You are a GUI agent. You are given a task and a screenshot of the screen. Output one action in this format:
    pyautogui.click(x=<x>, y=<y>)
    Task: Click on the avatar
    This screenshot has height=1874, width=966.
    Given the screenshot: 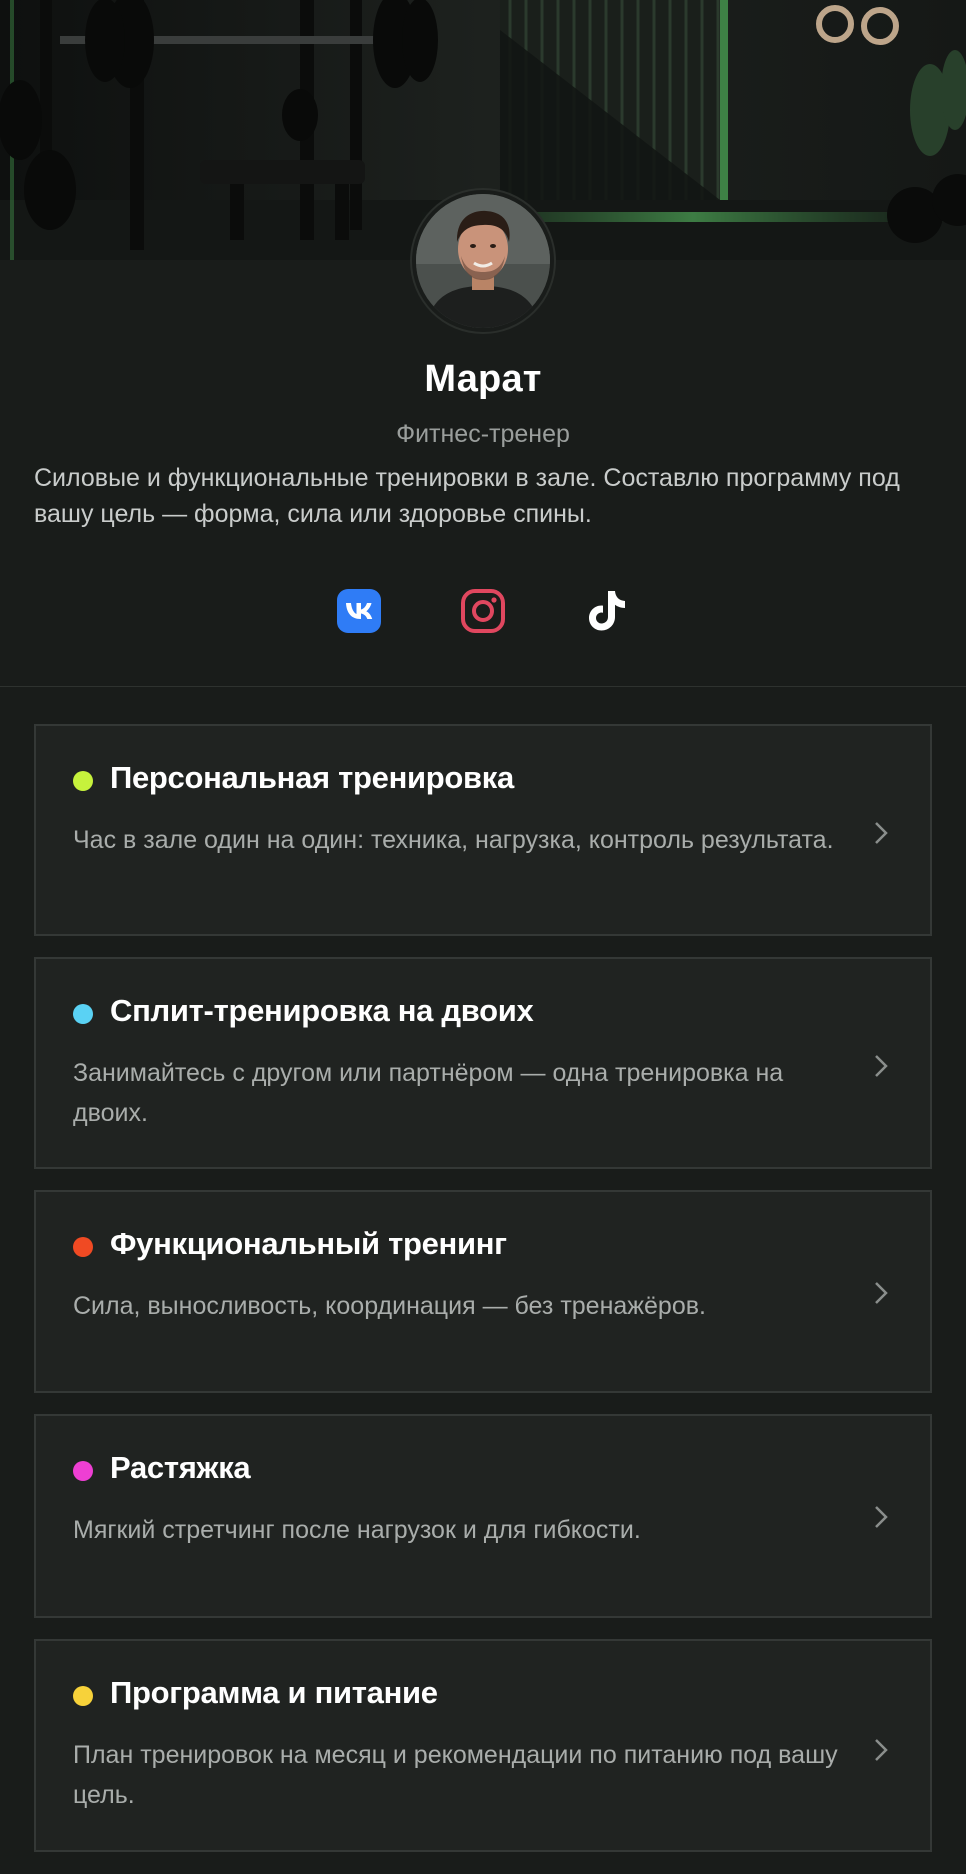 What is the action you would take?
    pyautogui.click(x=483, y=261)
    